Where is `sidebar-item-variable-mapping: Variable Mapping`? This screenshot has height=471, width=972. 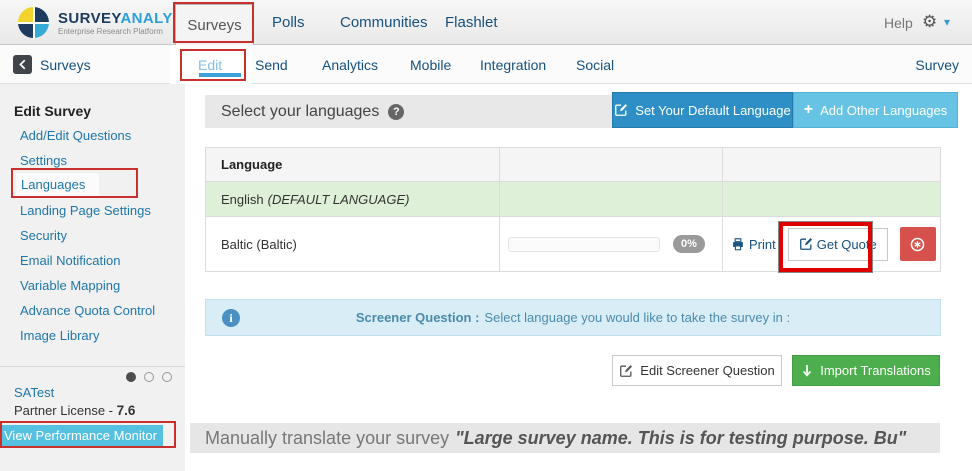
sidebar-item-variable-mapping: Variable Mapping is located at coordinates (70, 285).